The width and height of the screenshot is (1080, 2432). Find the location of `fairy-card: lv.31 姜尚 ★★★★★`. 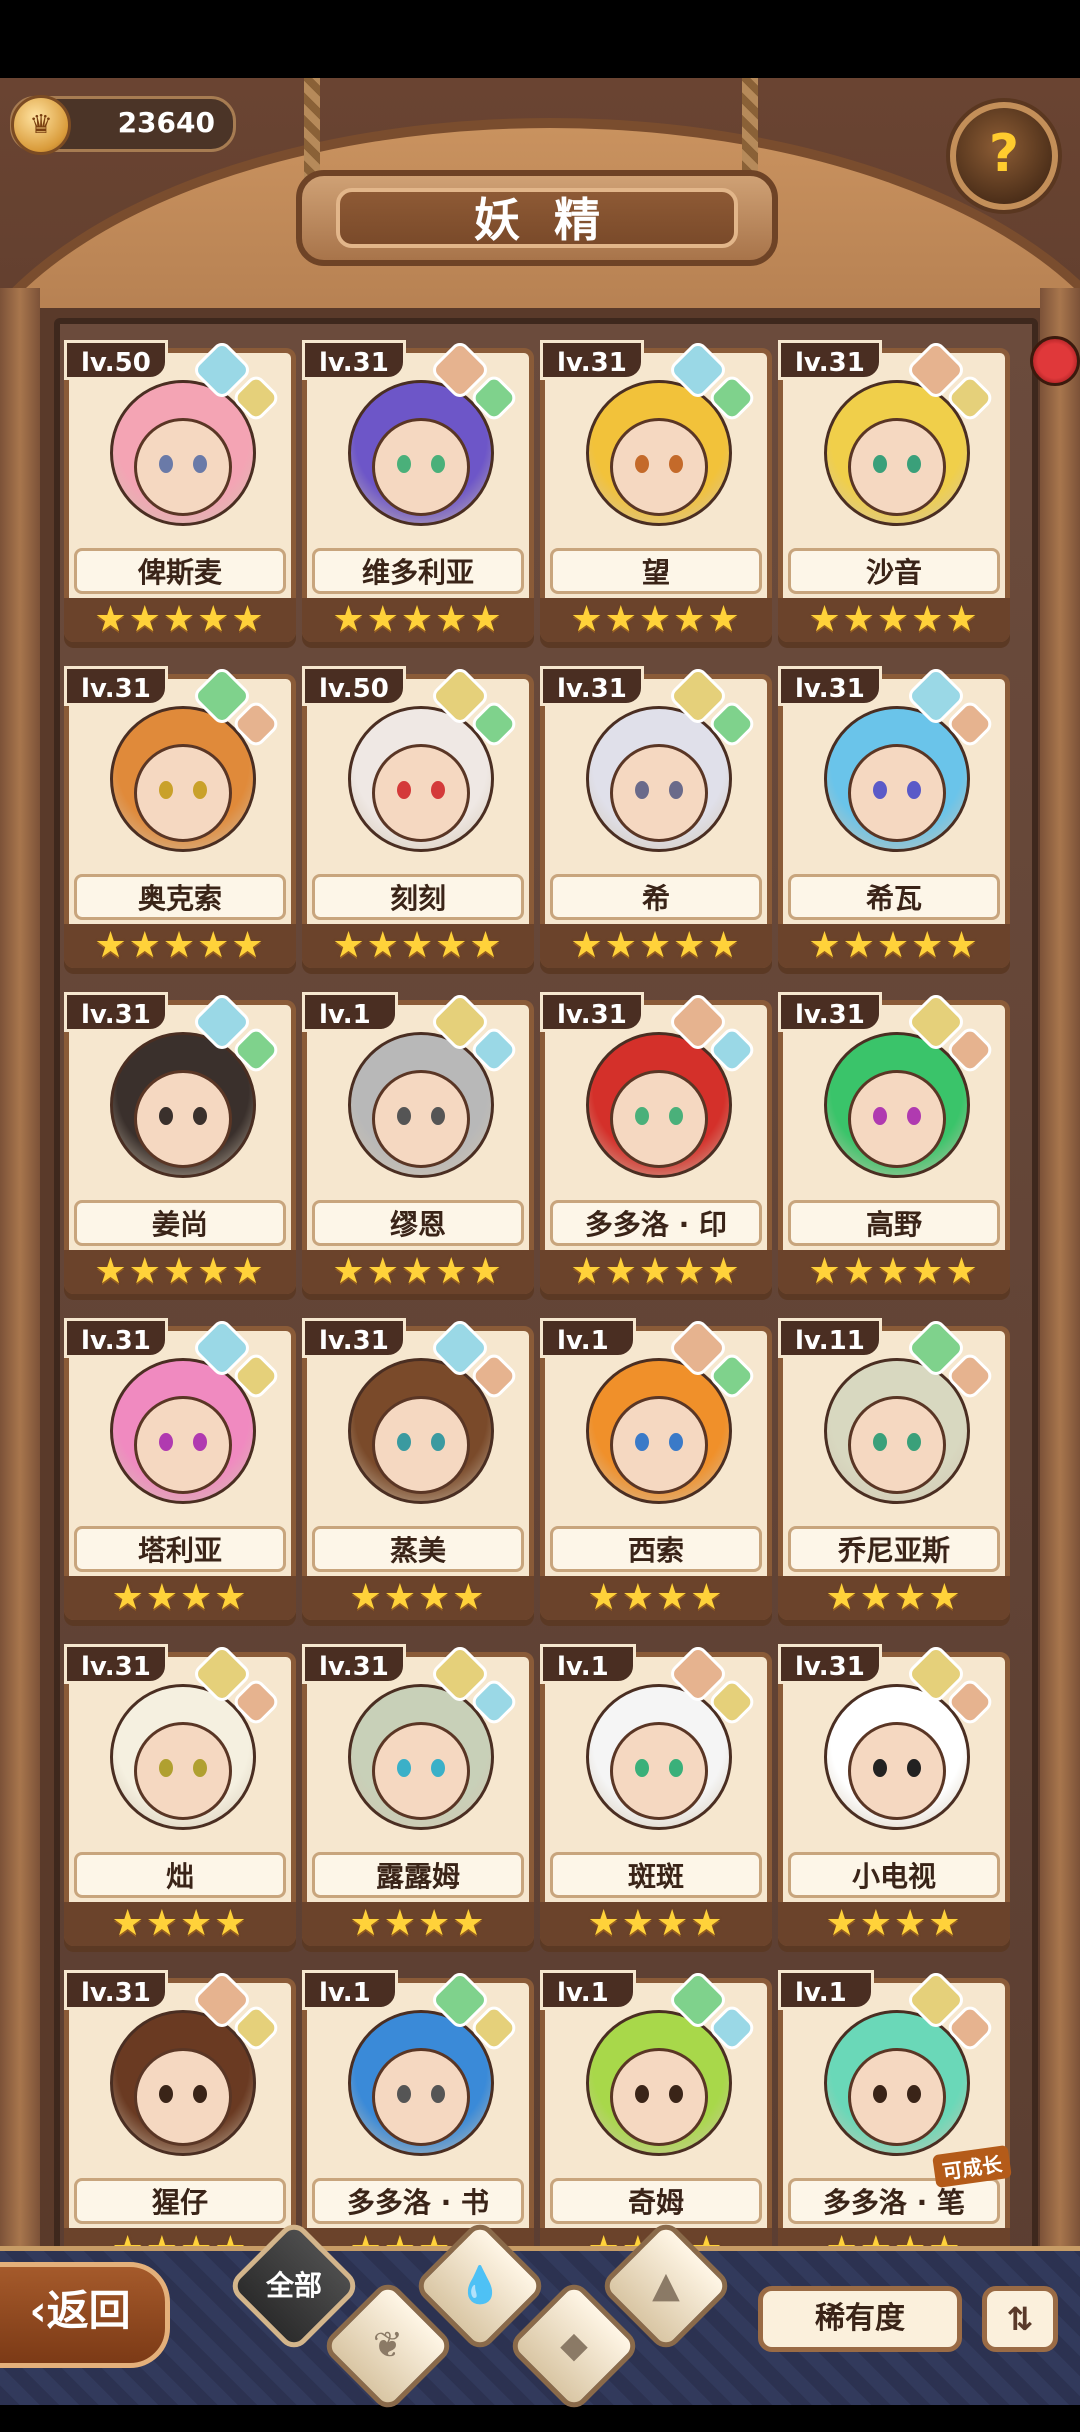

fairy-card: lv.31 姜尚 ★★★★★ is located at coordinates (180, 1146).